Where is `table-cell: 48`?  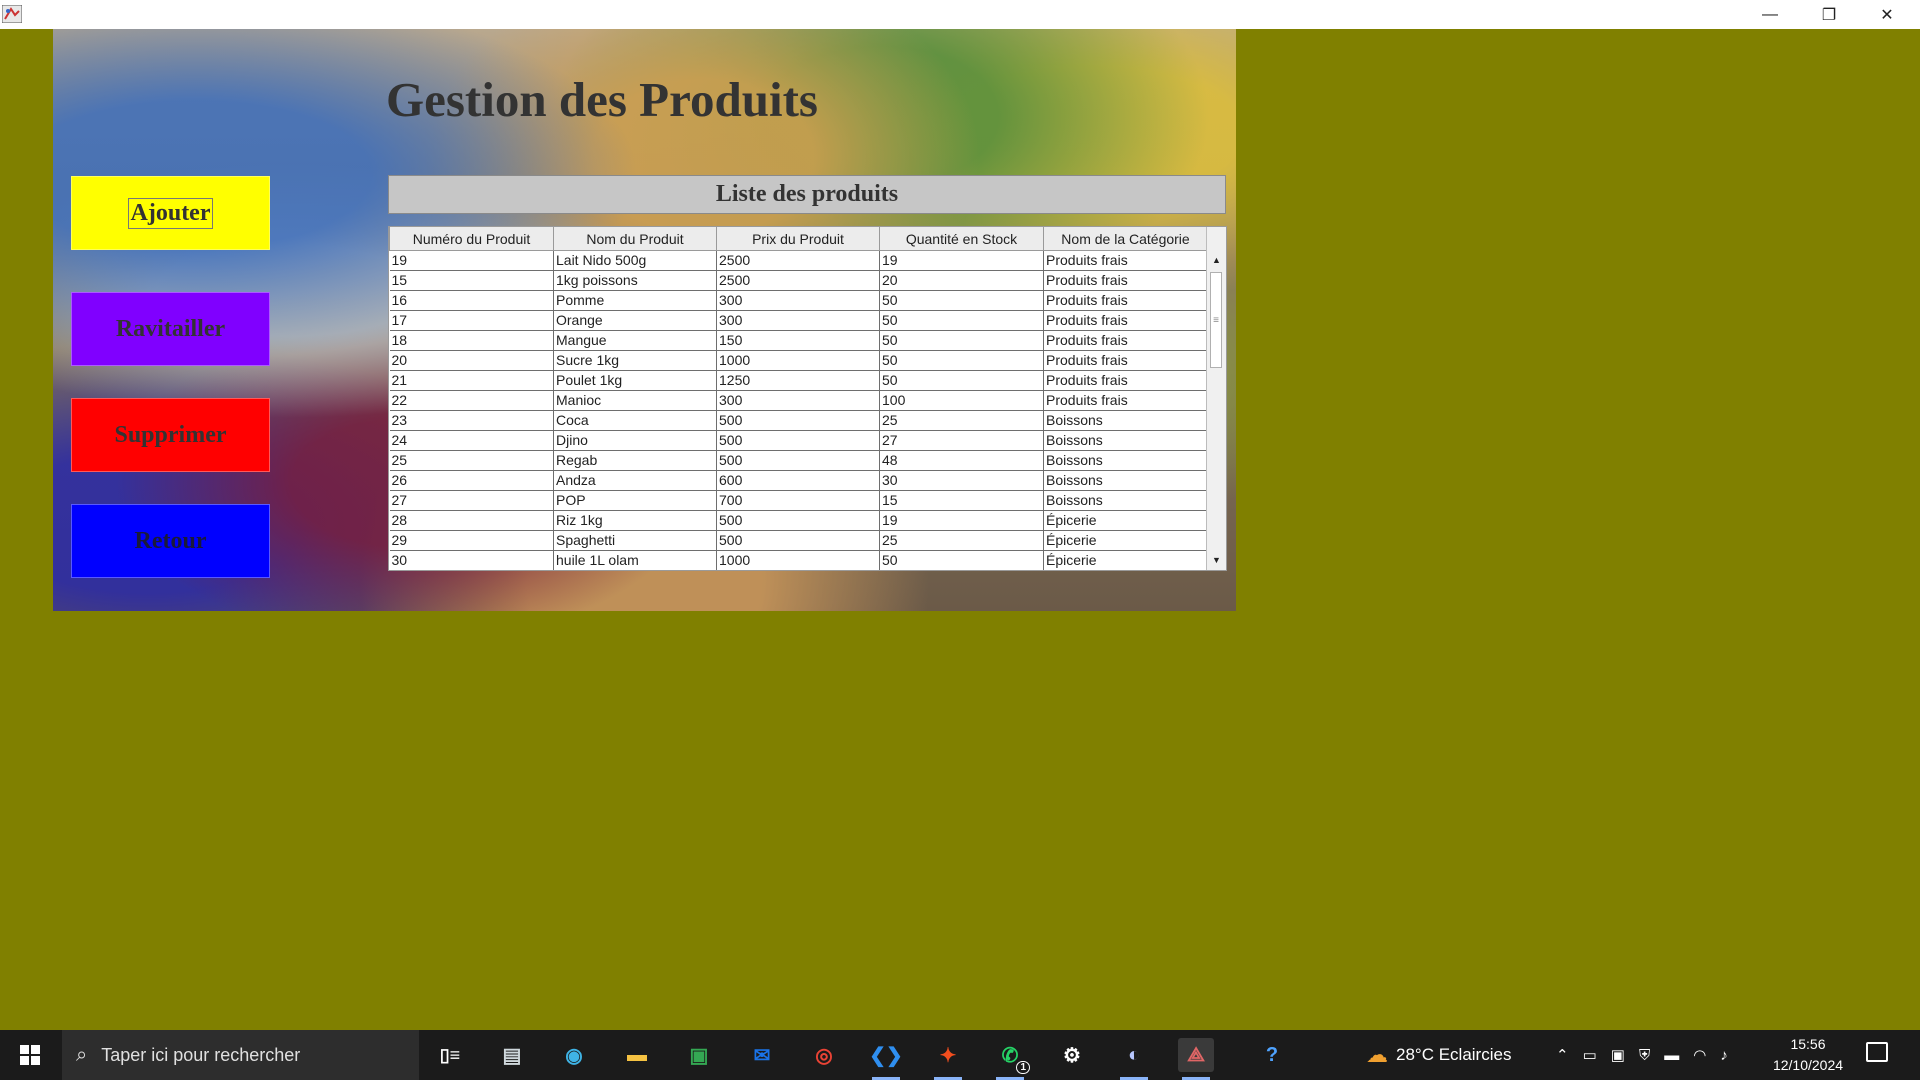
table-cell: 48 is located at coordinates (961, 460).